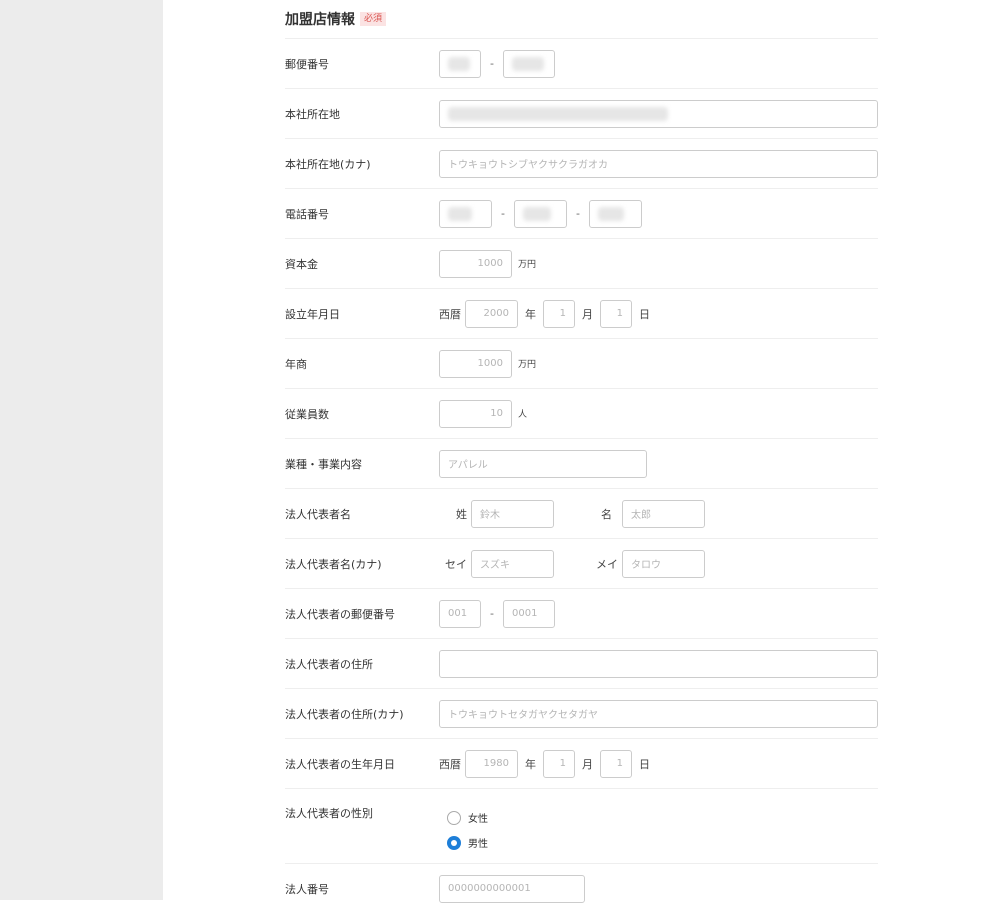 Image resolution: width=1000 pixels, height=913 pixels. What do you see at coordinates (658, 113) in the screenshot?
I see `address-input` at bounding box center [658, 113].